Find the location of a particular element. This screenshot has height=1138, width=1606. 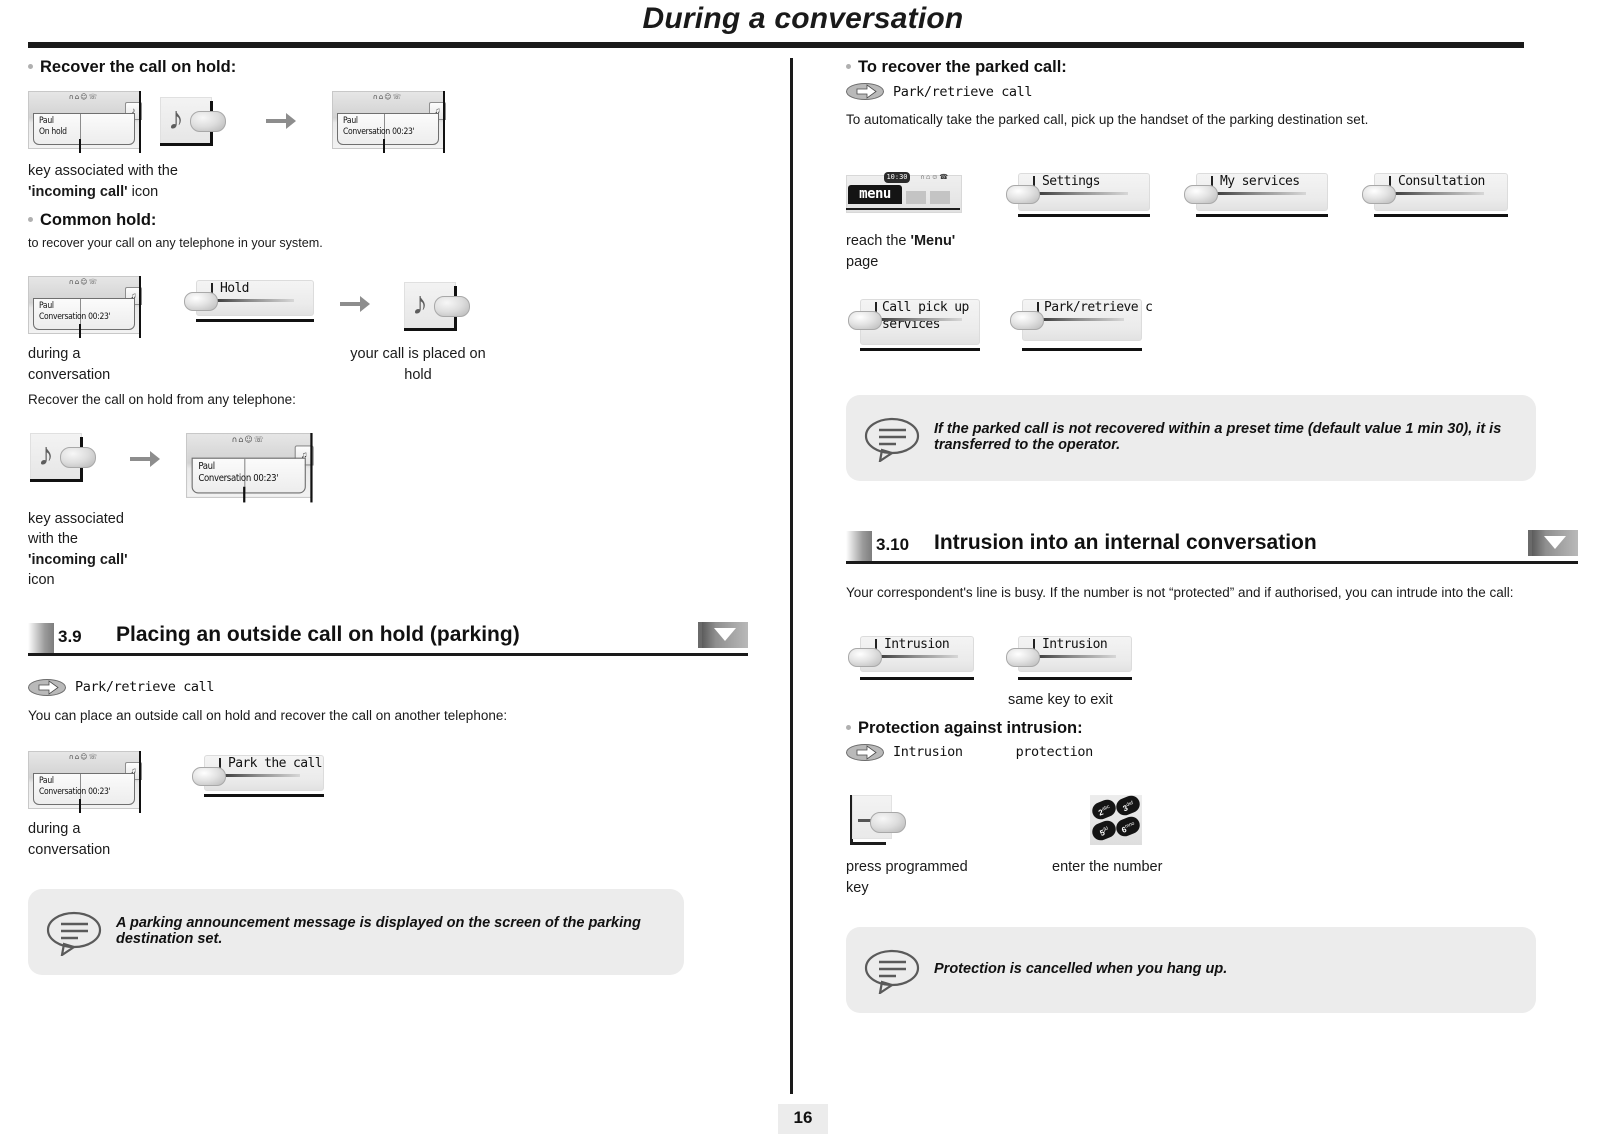

incoming-call-key-icon: ♪ is located at coordinates (193, 123).